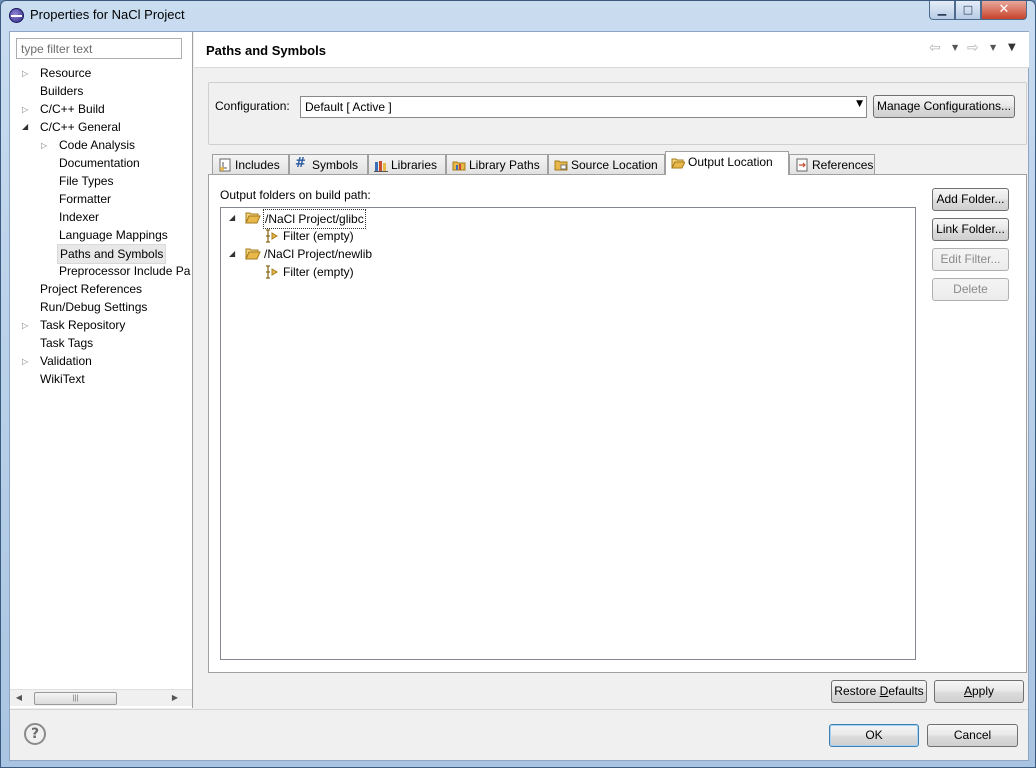  Describe the element at coordinates (518, 15) in the screenshot. I see `title-bar: Properties for NaCl Project ▁ □ ✕` at that location.